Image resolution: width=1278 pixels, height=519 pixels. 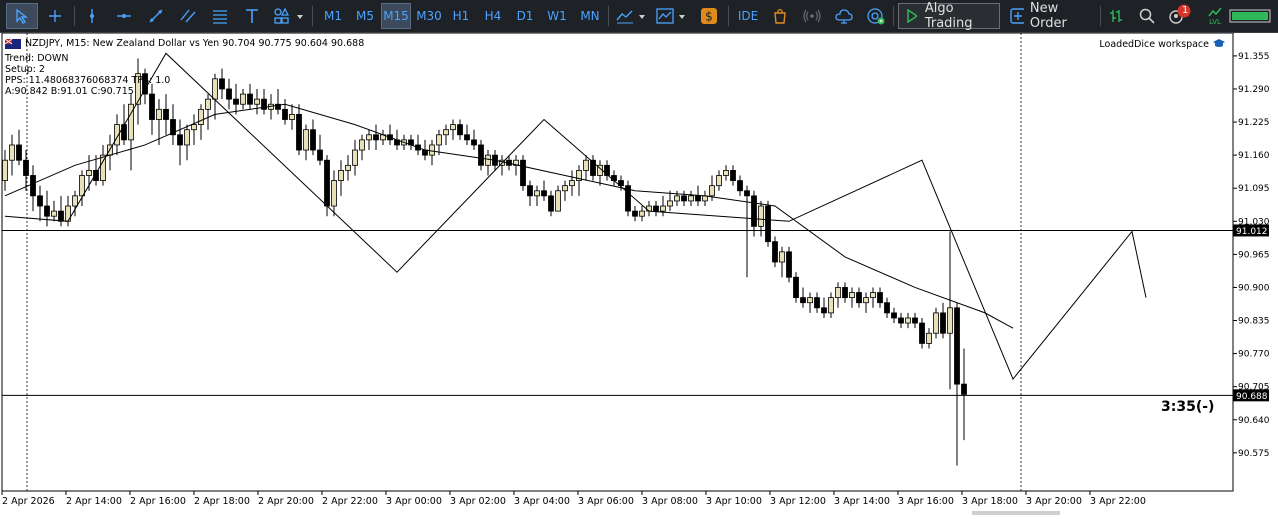 What do you see at coordinates (1215, 22) in the screenshot?
I see `level-label: LVL` at bounding box center [1215, 22].